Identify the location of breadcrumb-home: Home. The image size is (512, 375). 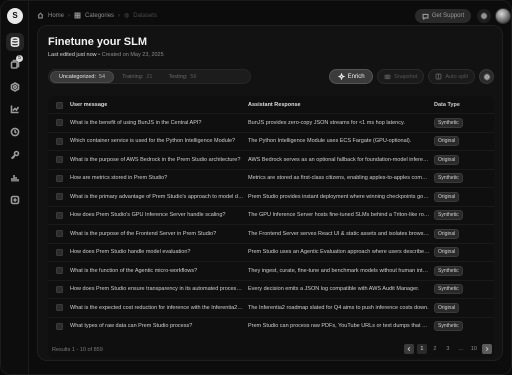
(56, 16).